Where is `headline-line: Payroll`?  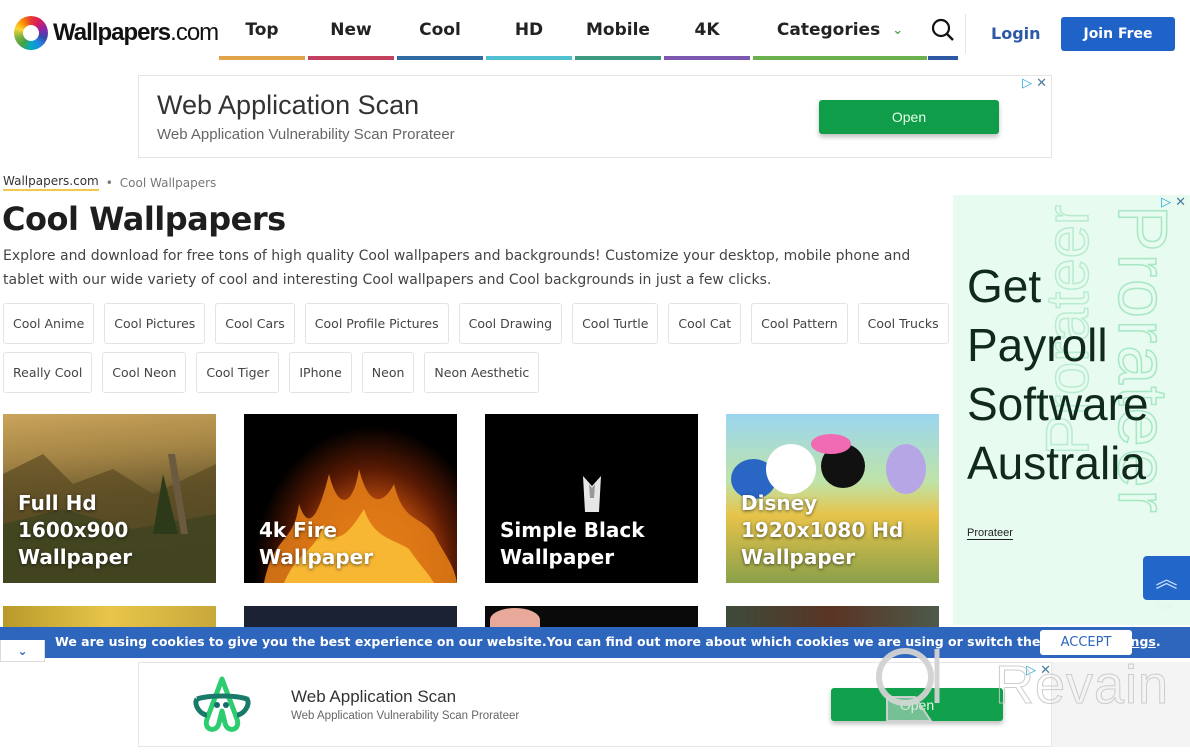 headline-line: Payroll is located at coordinates (1037, 345).